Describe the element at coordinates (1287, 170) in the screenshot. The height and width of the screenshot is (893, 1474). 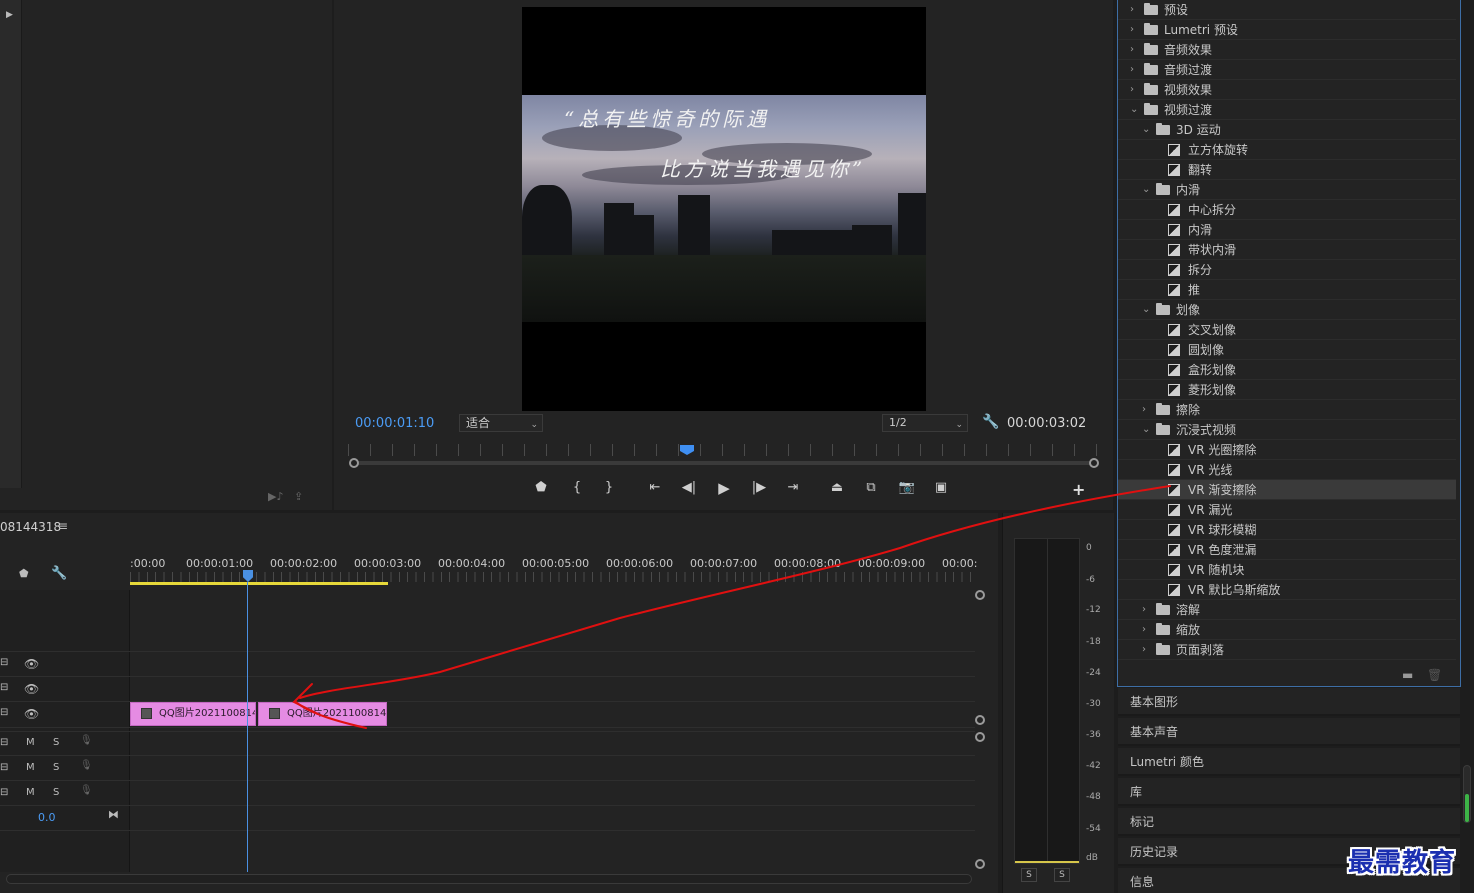
I see `effect-item: 翻转` at that location.